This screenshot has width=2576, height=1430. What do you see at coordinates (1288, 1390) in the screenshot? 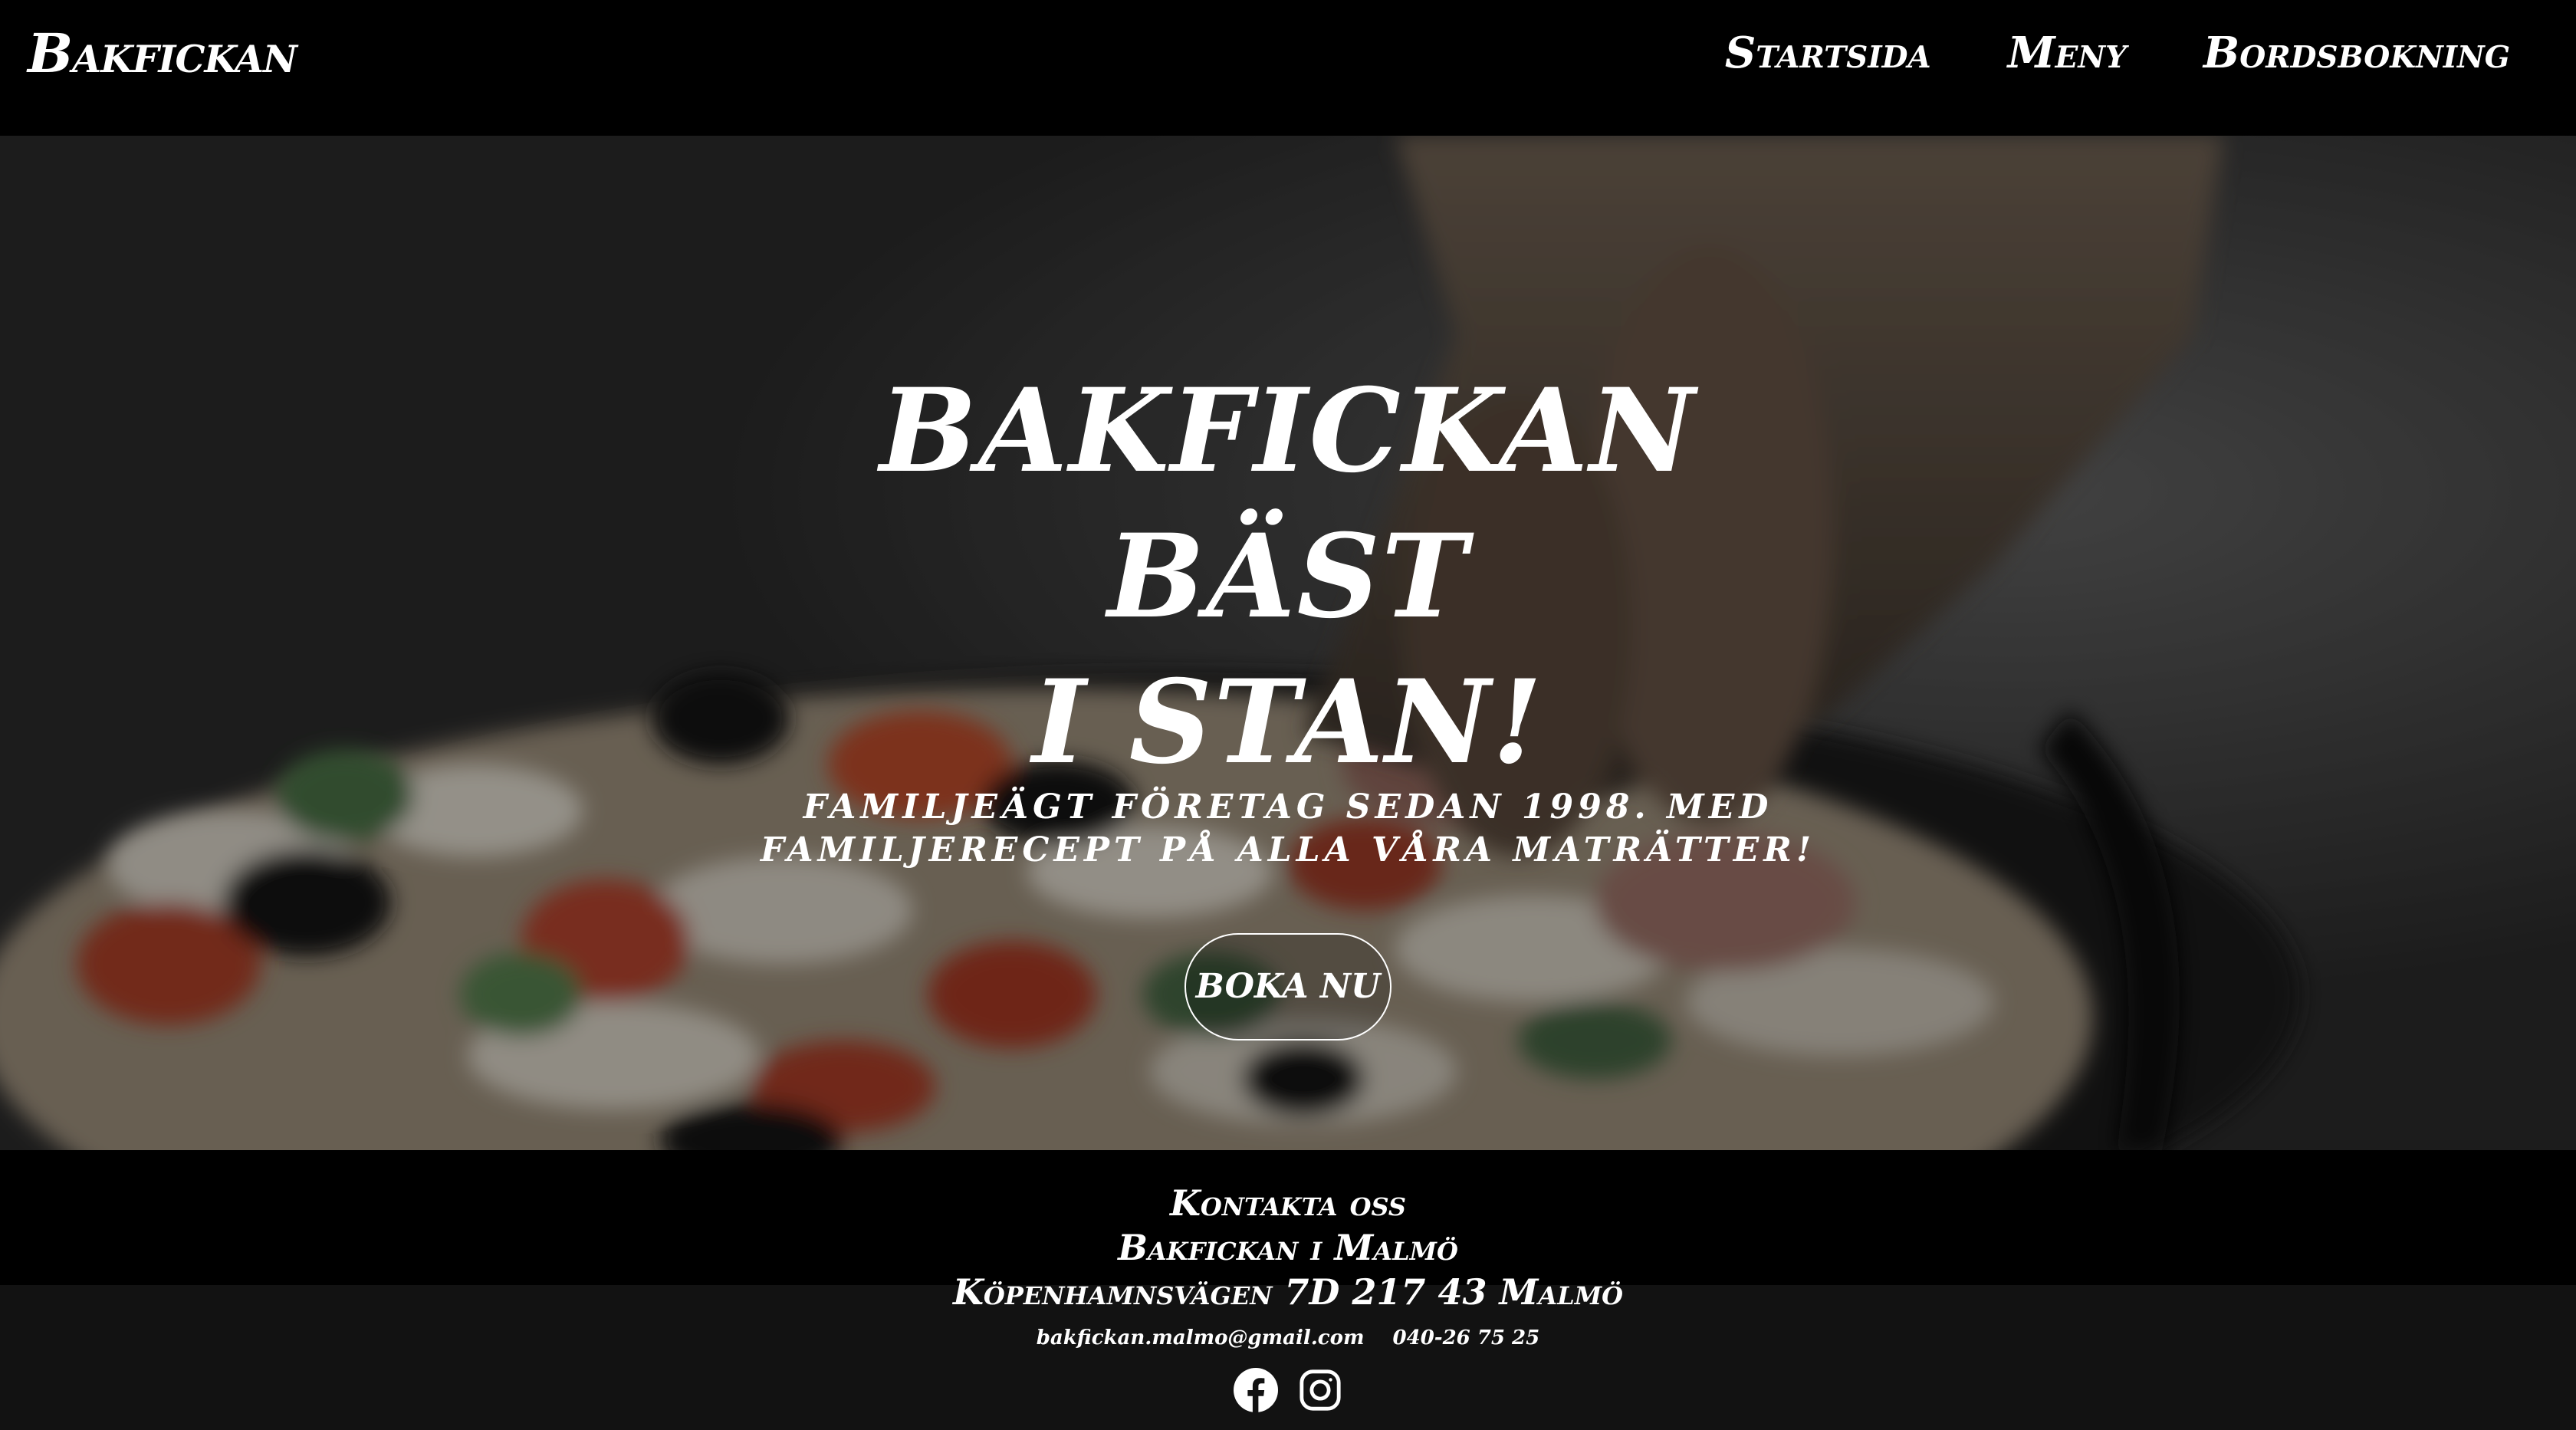
I see `social-links` at bounding box center [1288, 1390].